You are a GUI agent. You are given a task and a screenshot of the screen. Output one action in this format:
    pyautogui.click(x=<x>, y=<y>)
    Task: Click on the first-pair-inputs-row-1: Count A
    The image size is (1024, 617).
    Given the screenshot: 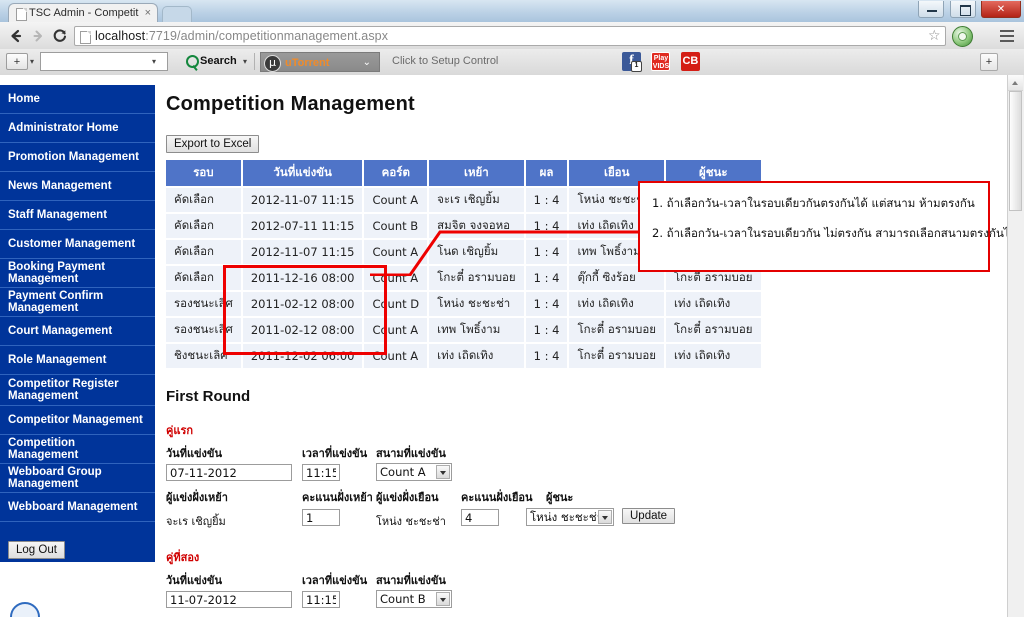 What is the action you would take?
    pyautogui.click(x=581, y=475)
    